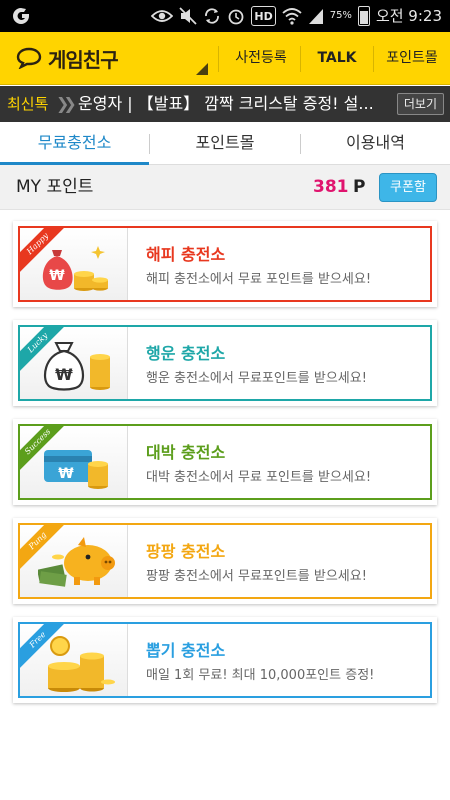 The width and height of the screenshot is (450, 800). What do you see at coordinates (212, 16) in the screenshot?
I see `sync-icon` at bounding box center [212, 16].